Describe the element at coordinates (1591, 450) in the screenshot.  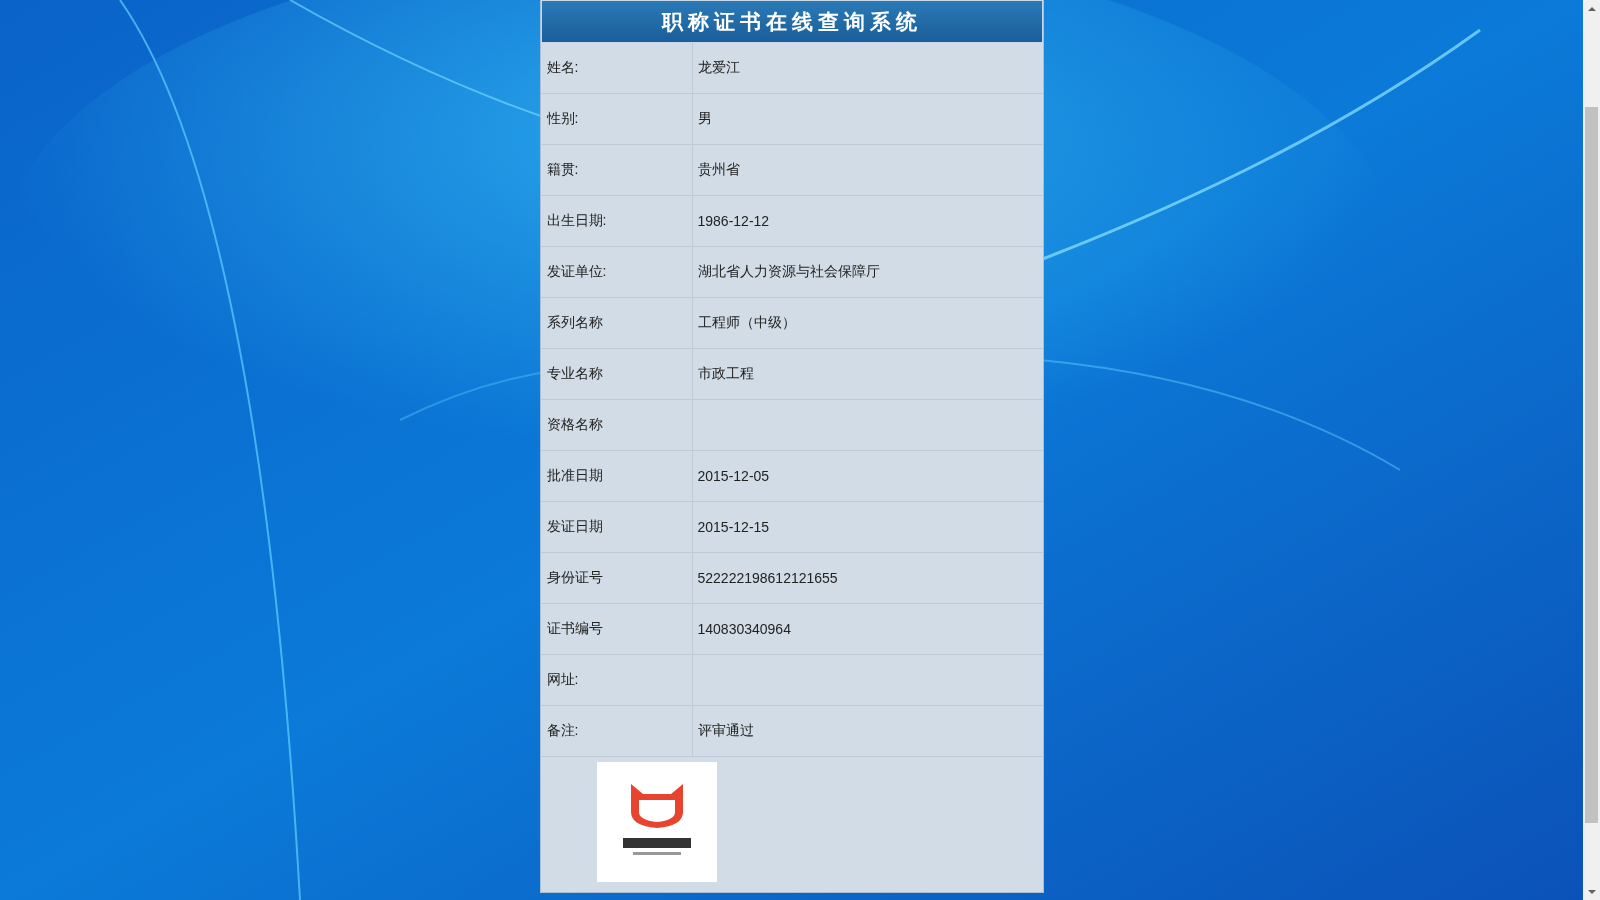
I see `scrollbar` at that location.